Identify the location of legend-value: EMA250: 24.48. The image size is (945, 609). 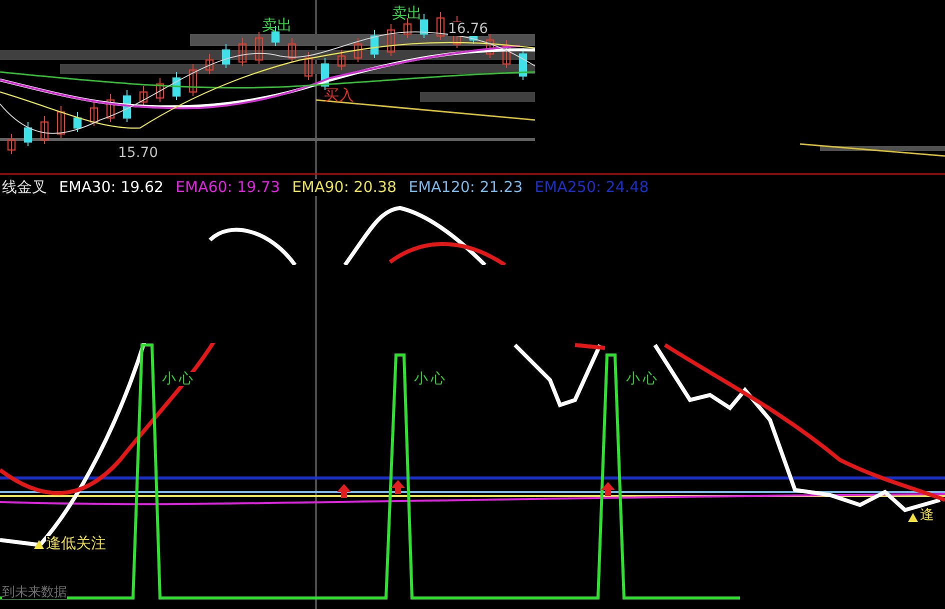
(591, 187).